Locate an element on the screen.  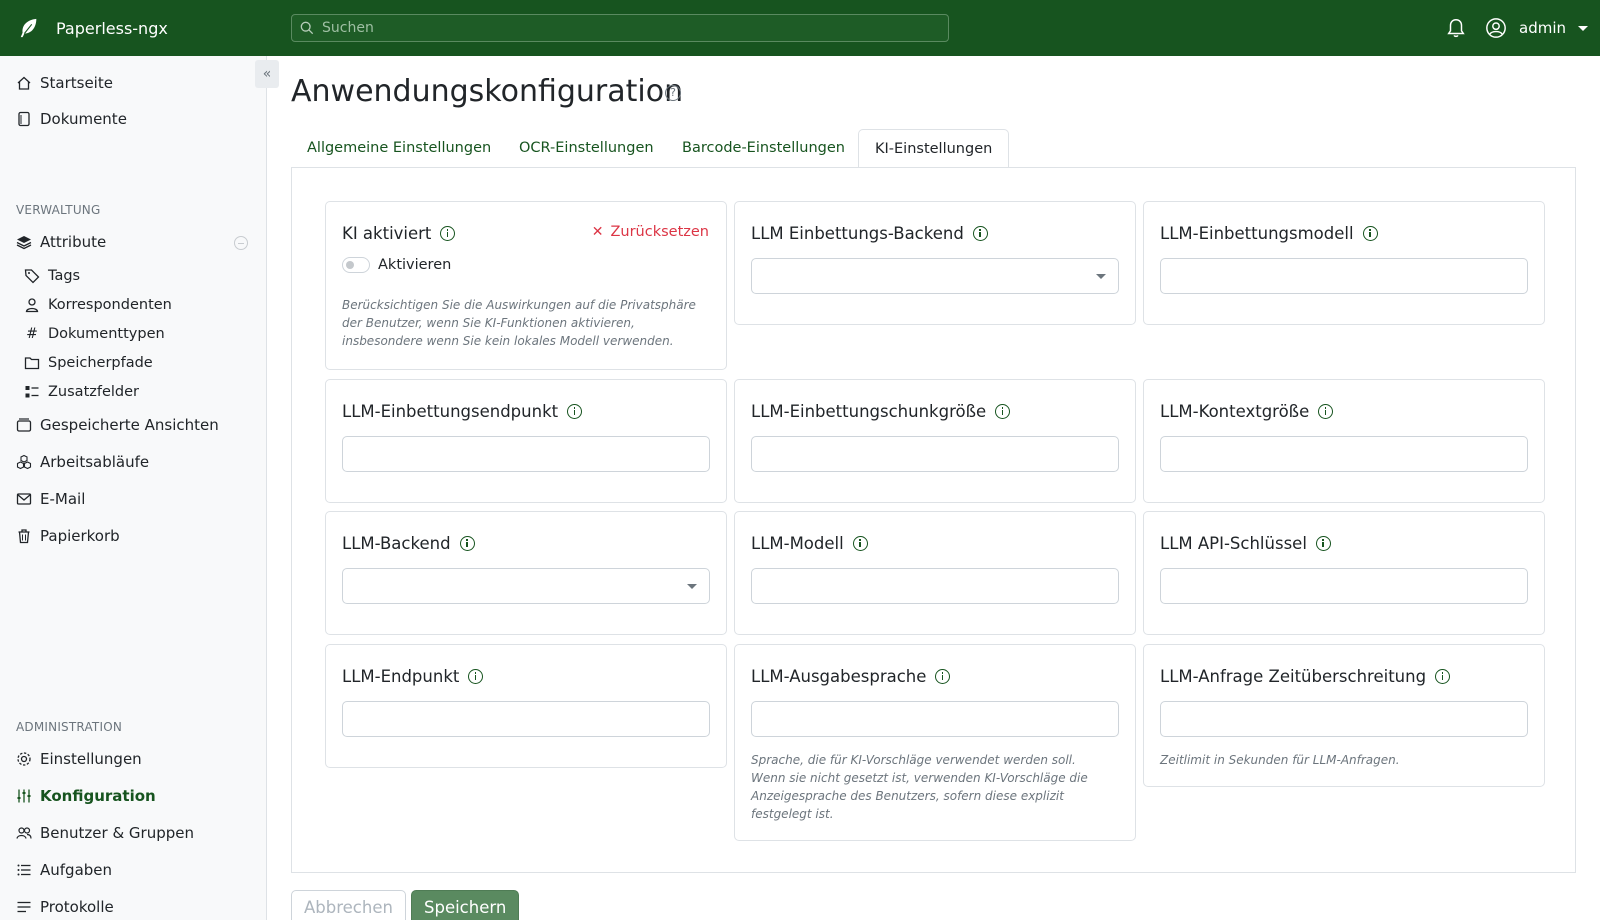
sidebar-item-label: Korrespondenten is located at coordinates (110, 305).